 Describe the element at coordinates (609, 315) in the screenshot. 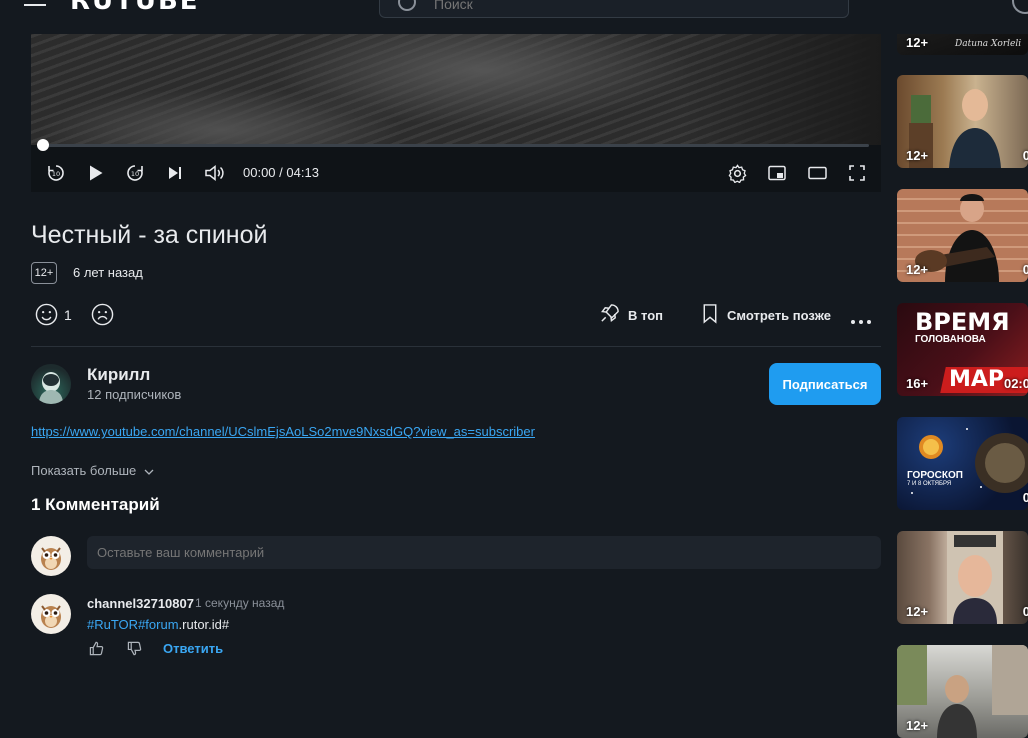

I see `rocket-icon` at that location.